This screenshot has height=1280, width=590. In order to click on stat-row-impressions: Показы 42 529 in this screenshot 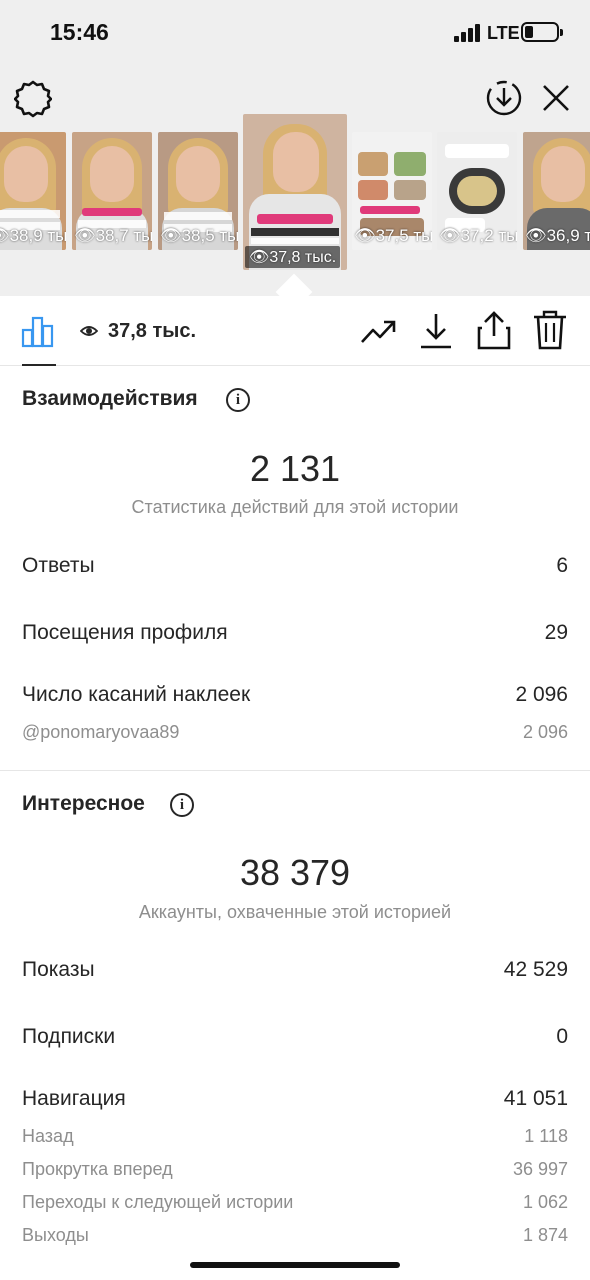, I will do `click(295, 970)`.